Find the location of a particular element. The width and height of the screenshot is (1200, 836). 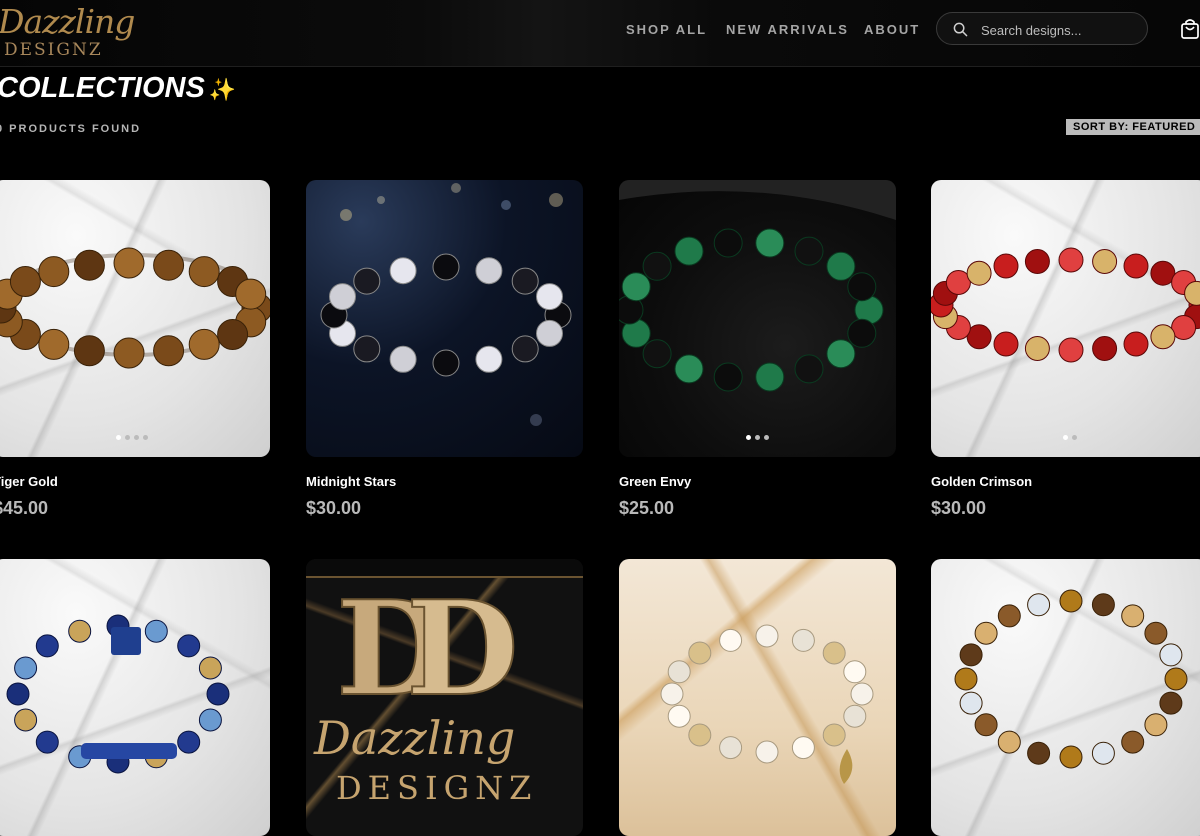

shopping-bag-icon is located at coordinates (1190, 29).